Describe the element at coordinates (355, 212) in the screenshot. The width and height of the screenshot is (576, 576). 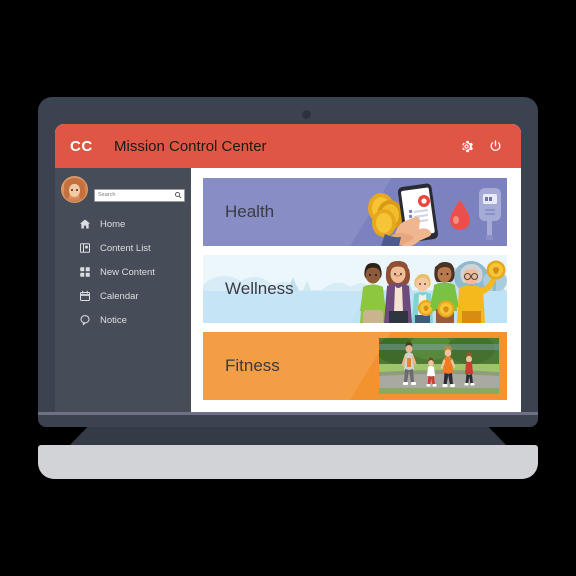
I see `content-card-health: Health` at that location.